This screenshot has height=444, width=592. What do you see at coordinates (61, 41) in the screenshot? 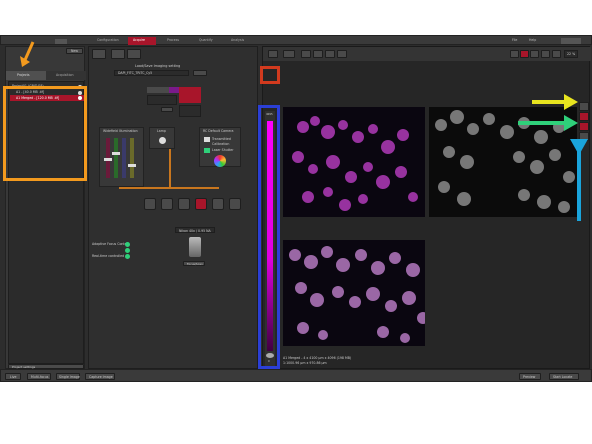
I see `menu-icon` at bounding box center [61, 41].